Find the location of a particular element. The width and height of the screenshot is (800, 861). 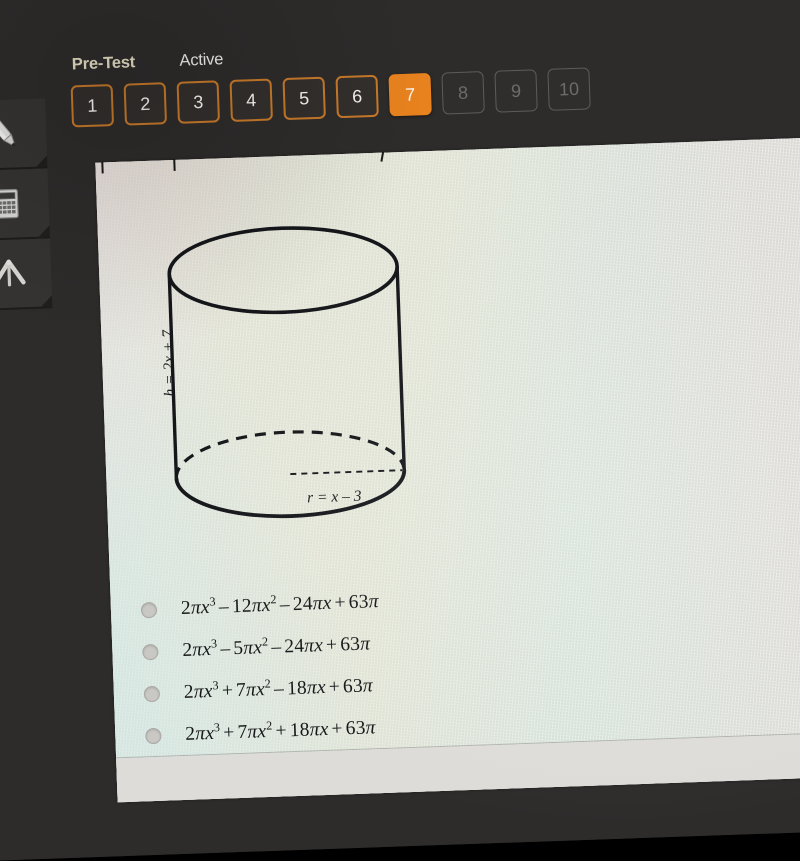

compass-icon is located at coordinates (16, 274).